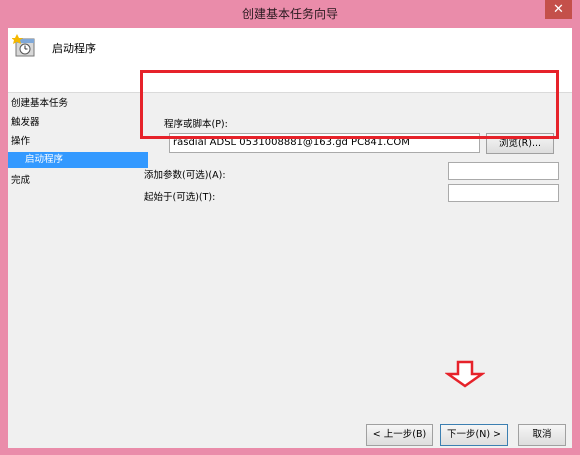 The width and height of the screenshot is (580, 455). Describe the element at coordinates (78, 160) in the screenshot. I see `nav-step-start-program: 启动程序` at that location.